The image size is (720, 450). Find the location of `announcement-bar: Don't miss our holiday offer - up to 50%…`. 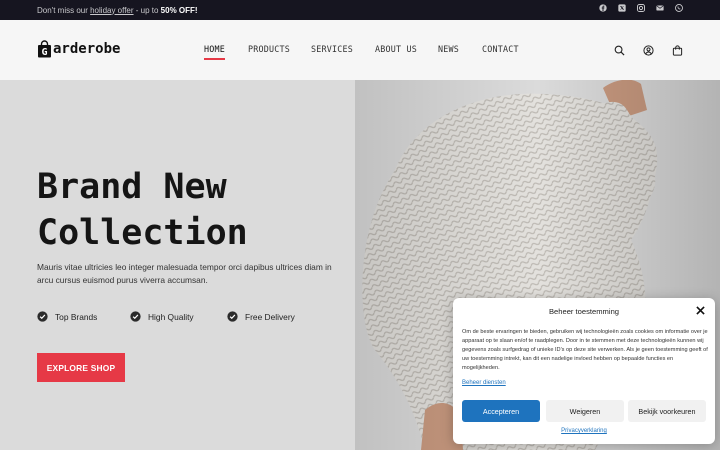

announcement-bar: Don't miss our holiday offer - up to 50%… is located at coordinates (360, 10).